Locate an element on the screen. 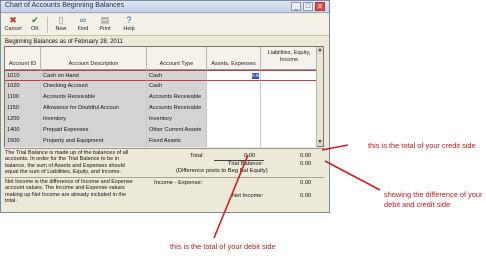 This screenshot has width=486, height=266. annotation-arrows is located at coordinates (297, 191).